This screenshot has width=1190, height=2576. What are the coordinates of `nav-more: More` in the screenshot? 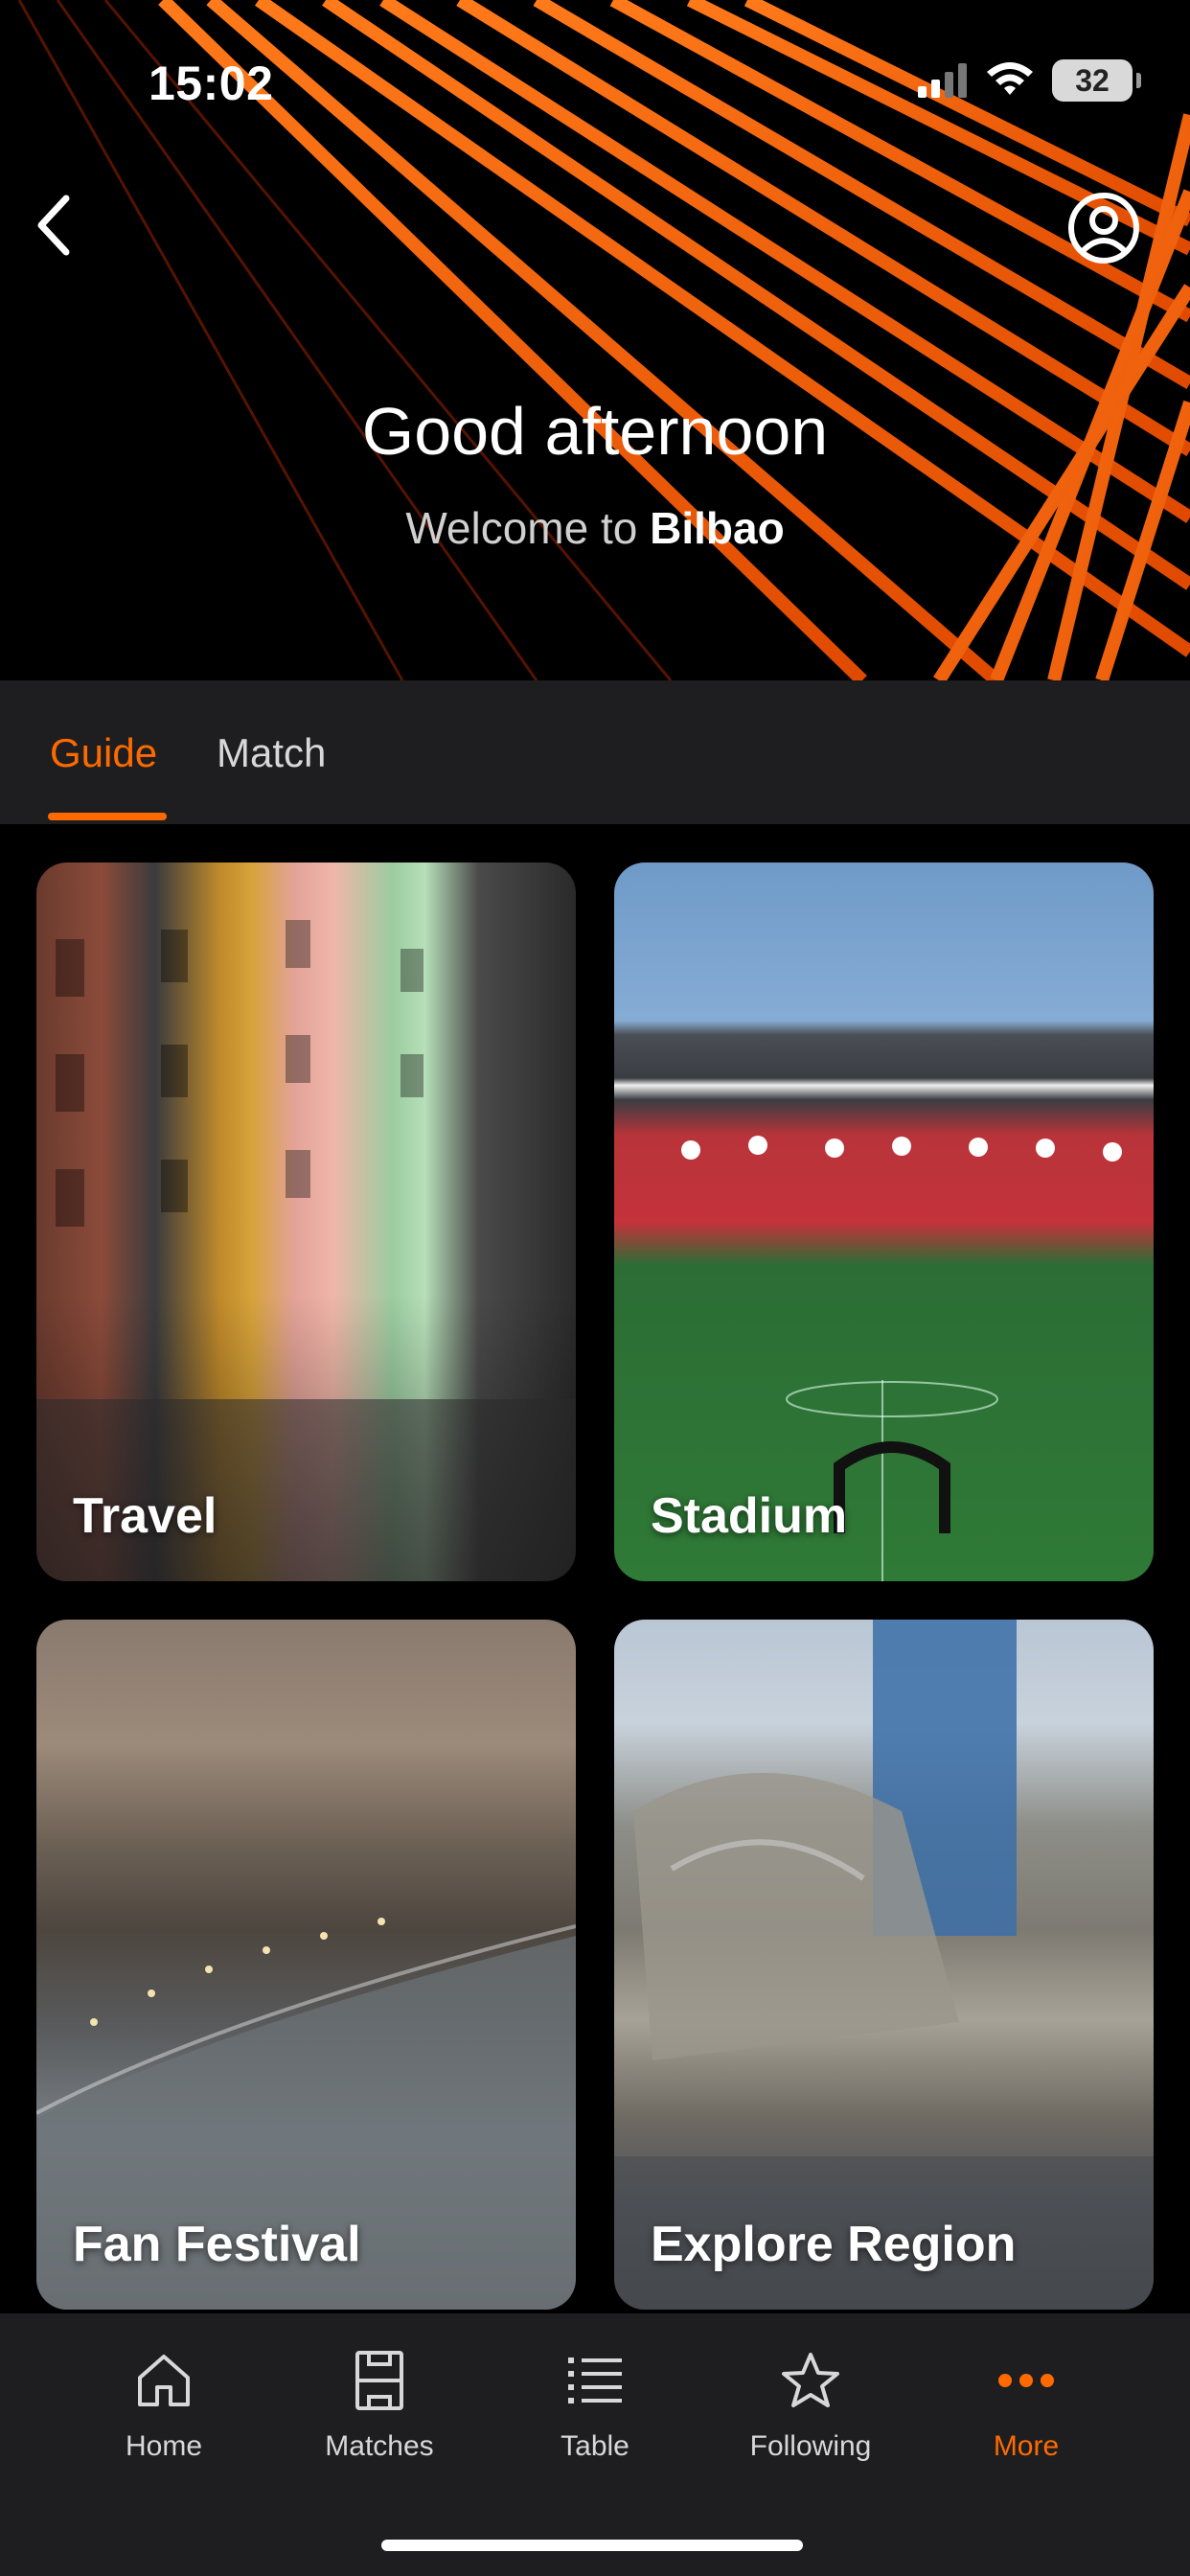 It's located at (1026, 2402).